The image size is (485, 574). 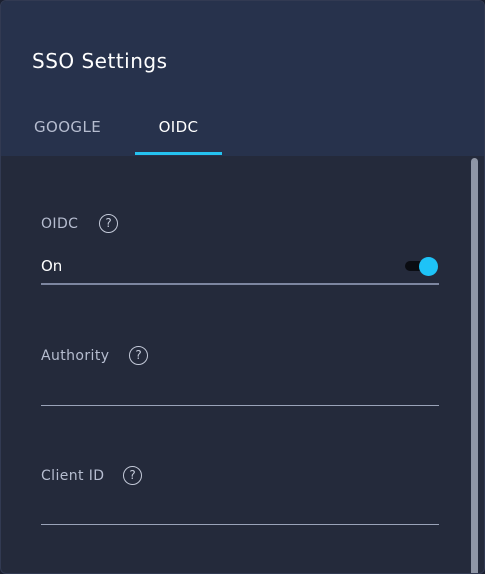 I want to click on vertical-scrollbar, so click(x=475, y=364).